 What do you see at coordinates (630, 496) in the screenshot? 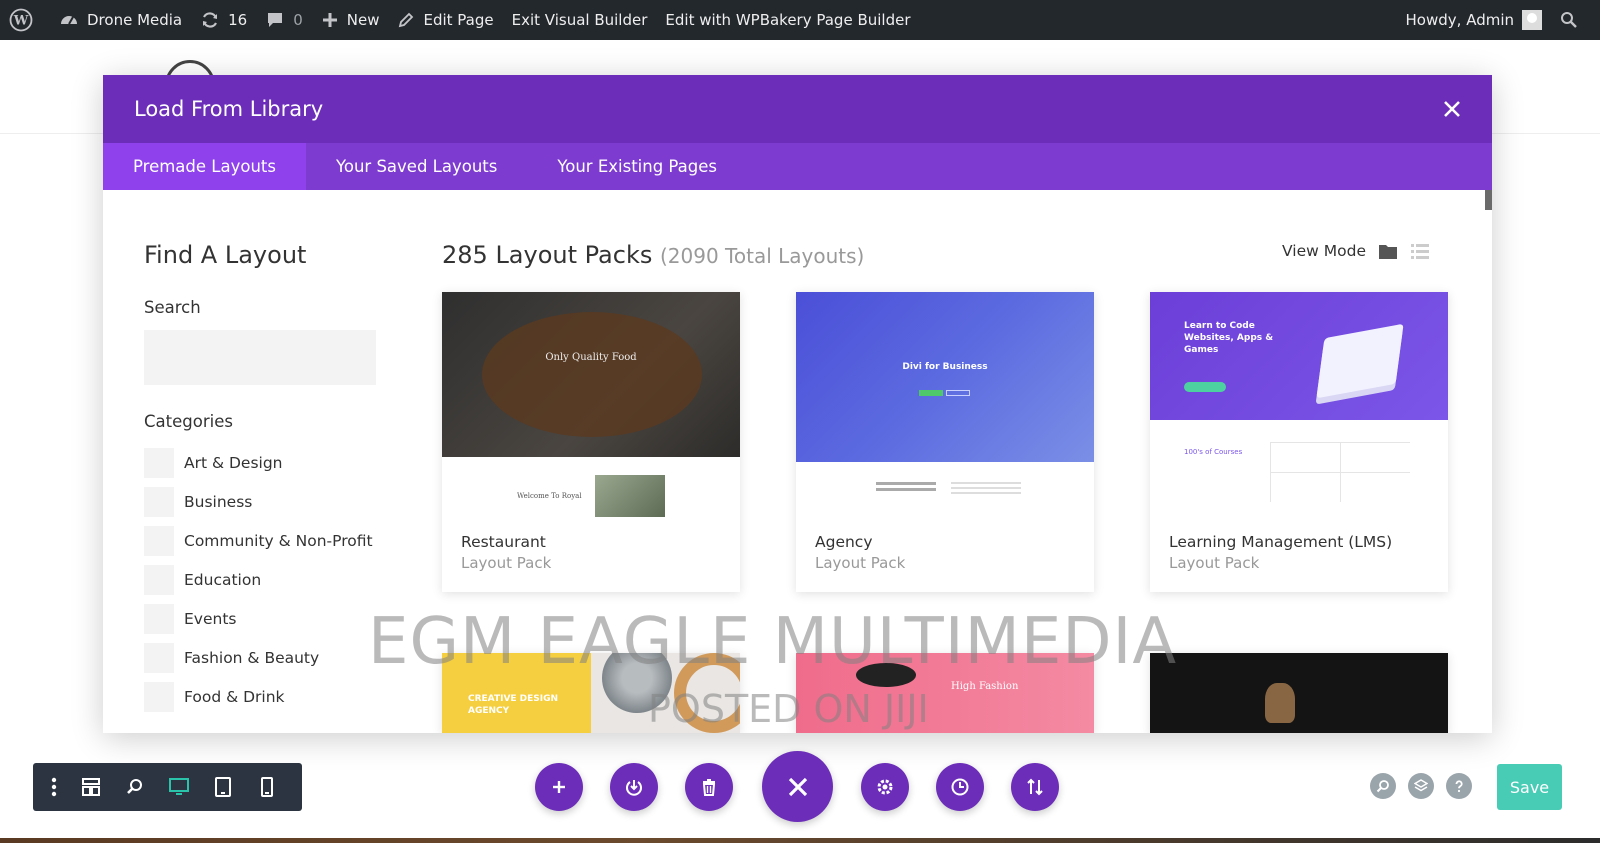
I see `thumbnail-plant-image` at bounding box center [630, 496].